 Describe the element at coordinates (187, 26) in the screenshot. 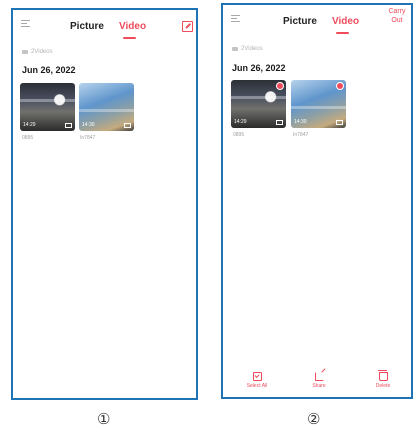

I see `edit-icon` at that location.